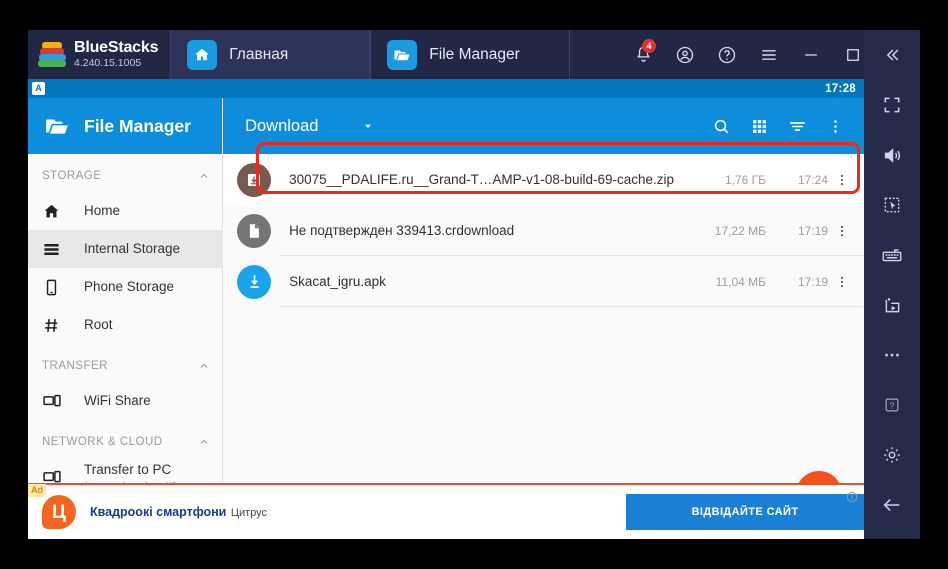 The image size is (948, 569). Describe the element at coordinates (72, 176) in the screenshot. I see `drawer-group-storage-label: STORAGE` at that location.